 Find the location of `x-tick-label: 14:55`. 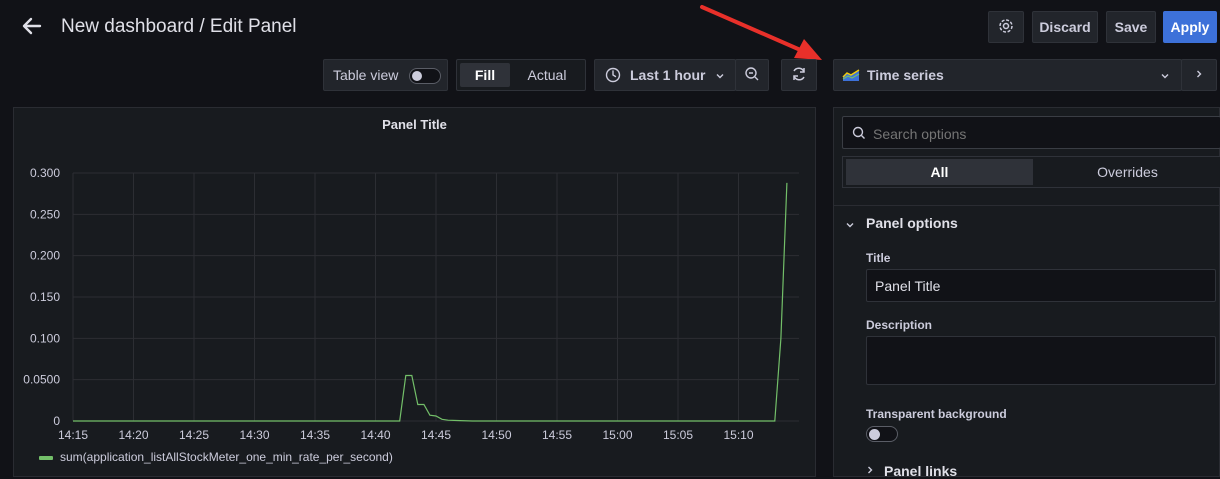

x-tick-label: 14:55 is located at coordinates (557, 435).